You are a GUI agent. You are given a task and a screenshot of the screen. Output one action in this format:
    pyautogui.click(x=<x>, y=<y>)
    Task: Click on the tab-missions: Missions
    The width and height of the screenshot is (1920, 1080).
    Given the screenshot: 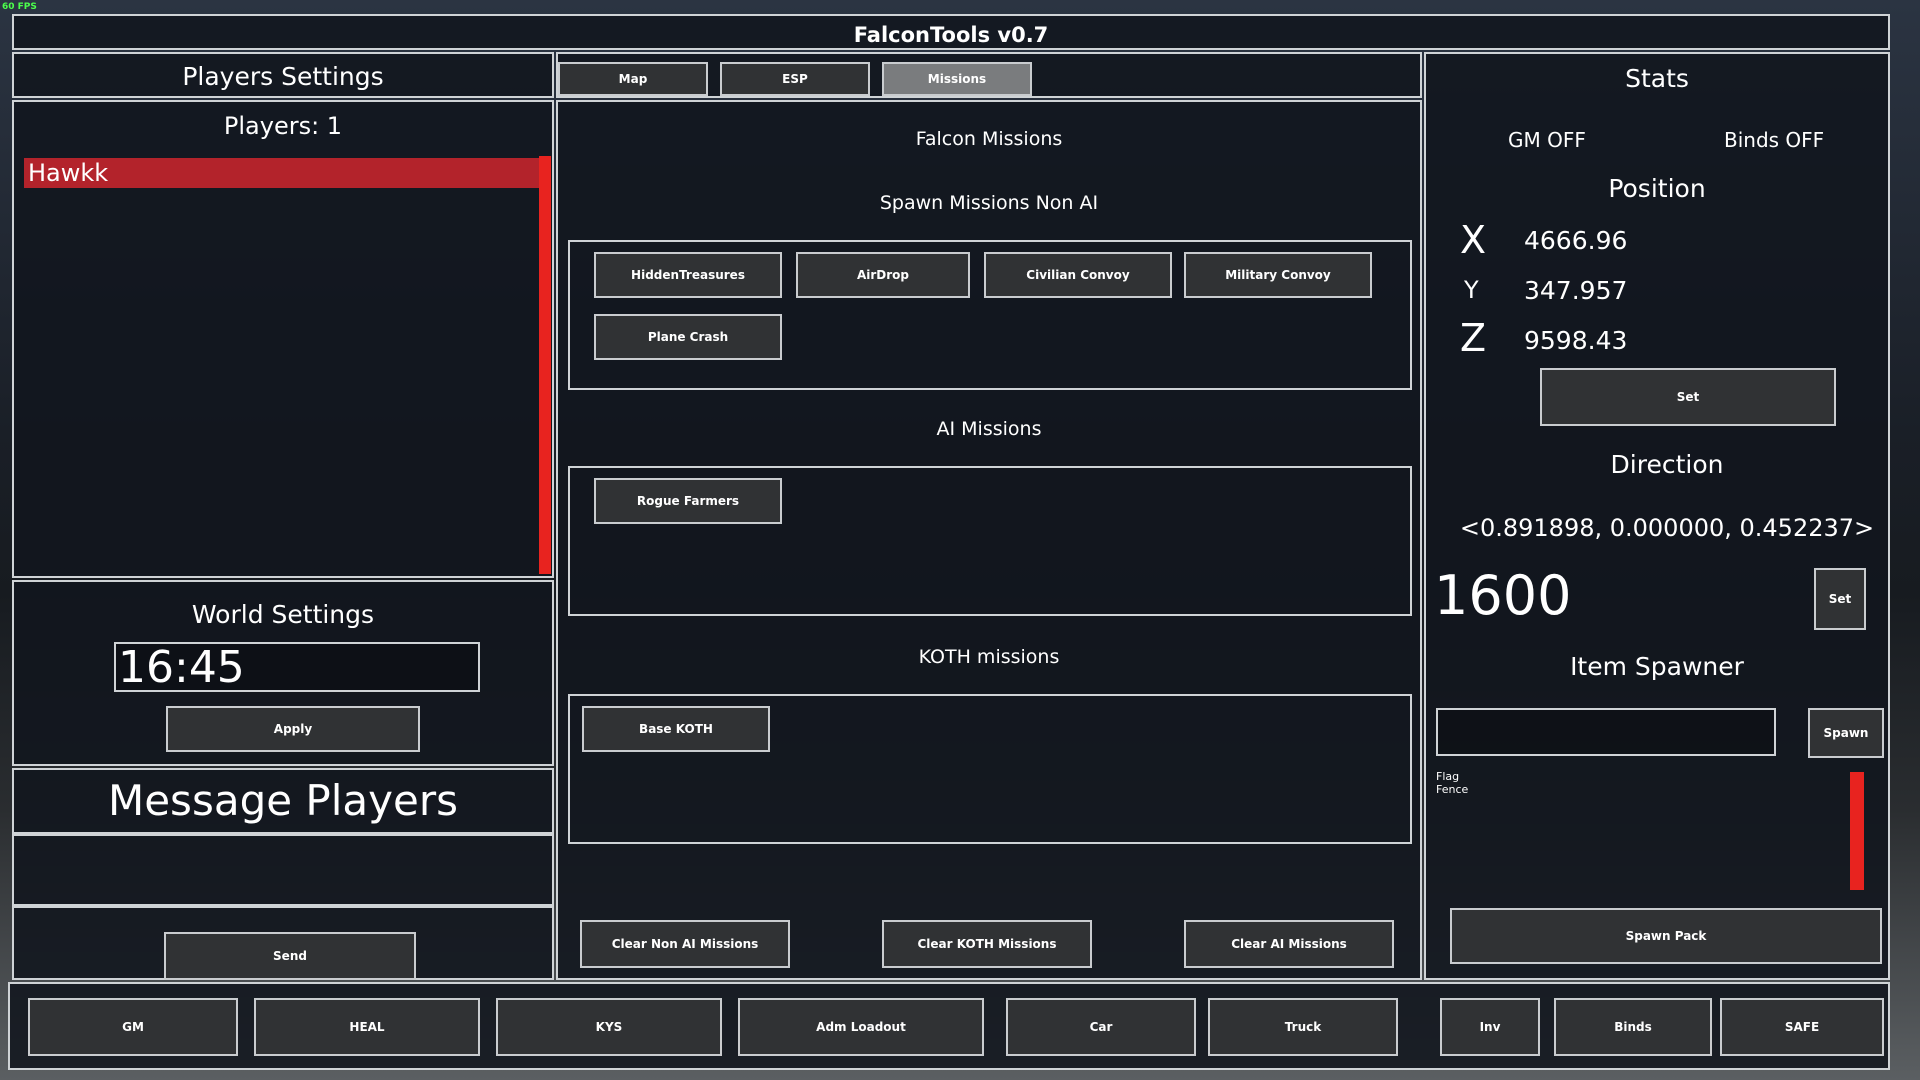 What is the action you would take?
    pyautogui.click(x=957, y=79)
    